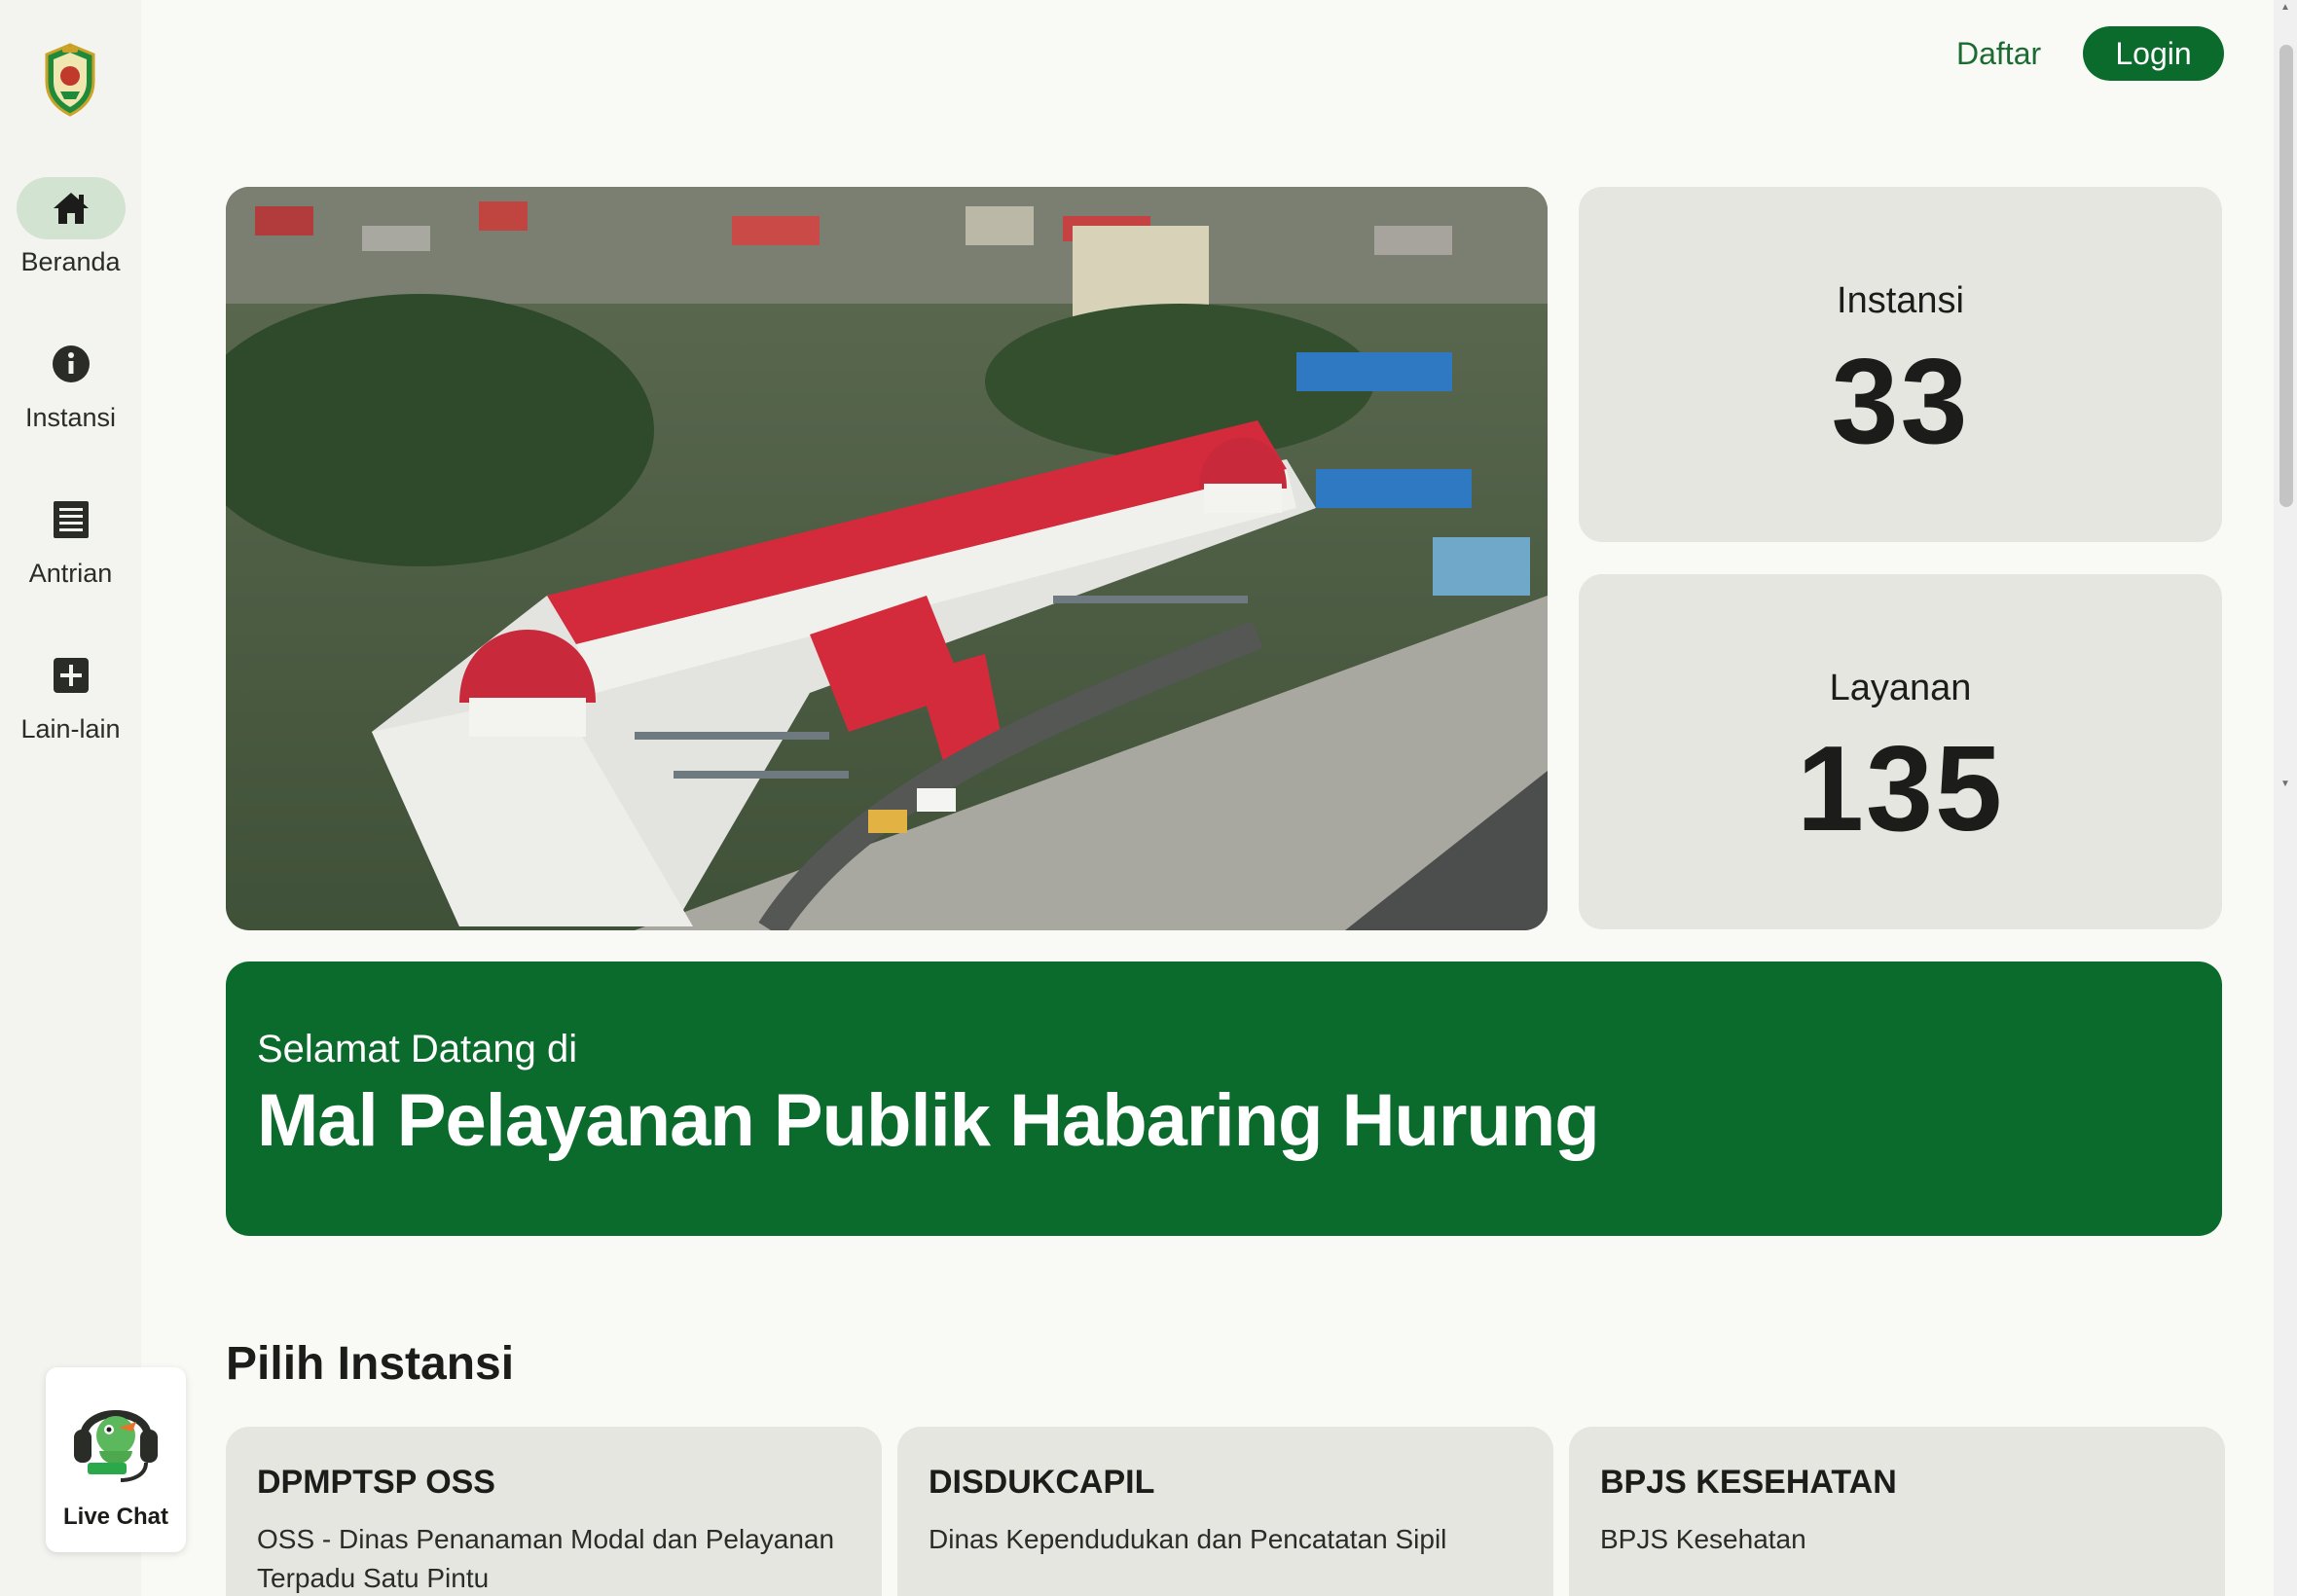 This screenshot has width=2297, height=1596. Describe the element at coordinates (1900, 789) in the screenshot. I see `stat-value: 135` at that location.